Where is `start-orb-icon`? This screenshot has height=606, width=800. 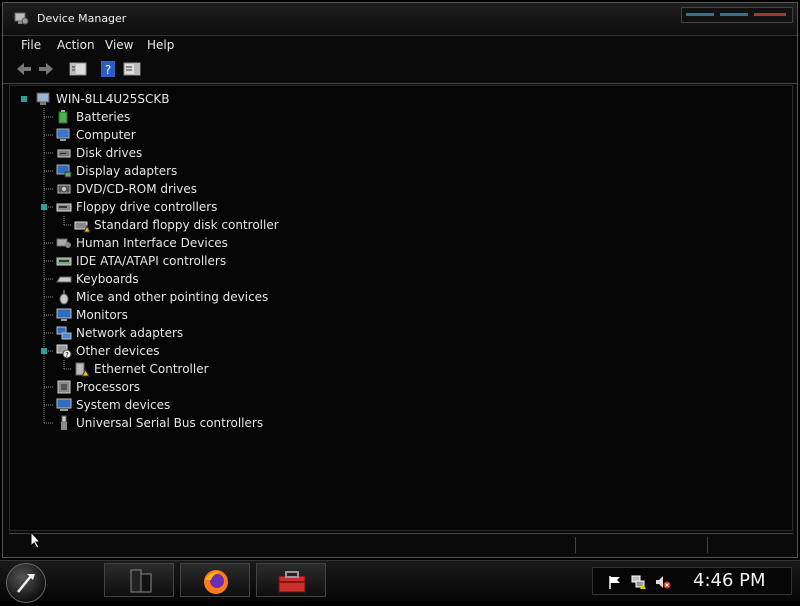 start-orb-icon is located at coordinates (26, 583).